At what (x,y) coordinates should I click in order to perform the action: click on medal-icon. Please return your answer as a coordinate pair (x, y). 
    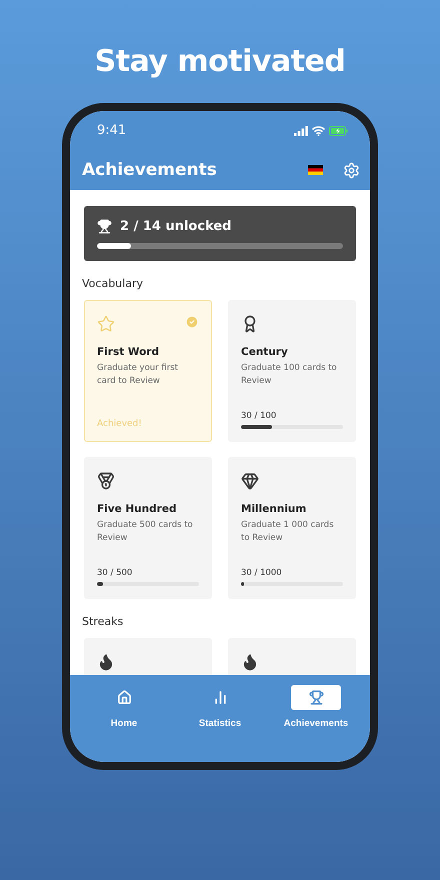
    Looking at the image, I should click on (106, 481).